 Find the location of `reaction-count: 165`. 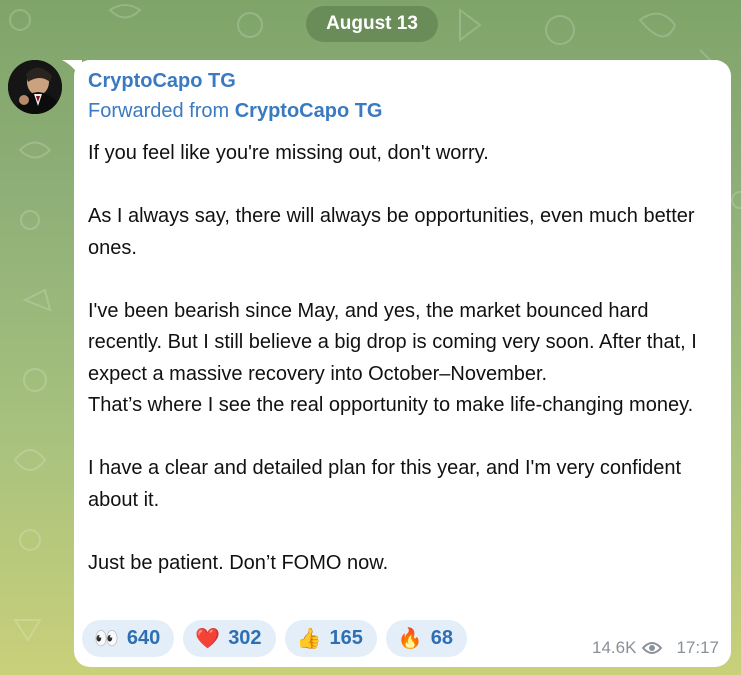

reaction-count: 165 is located at coordinates (346, 638).